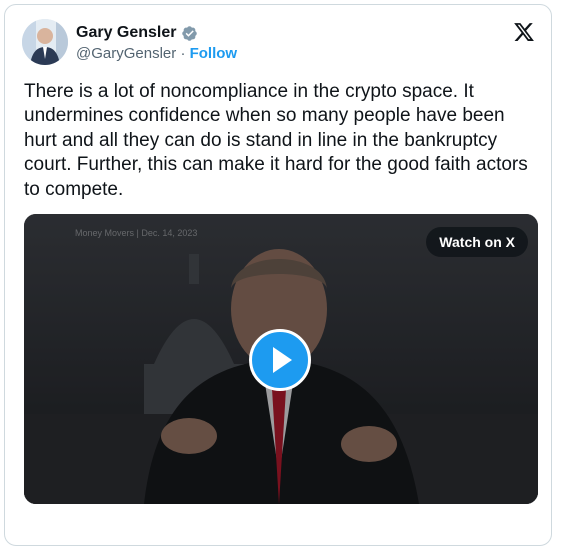 The image size is (568, 546). Describe the element at coordinates (189, 33) in the screenshot. I see `verified-badge-icon` at that location.